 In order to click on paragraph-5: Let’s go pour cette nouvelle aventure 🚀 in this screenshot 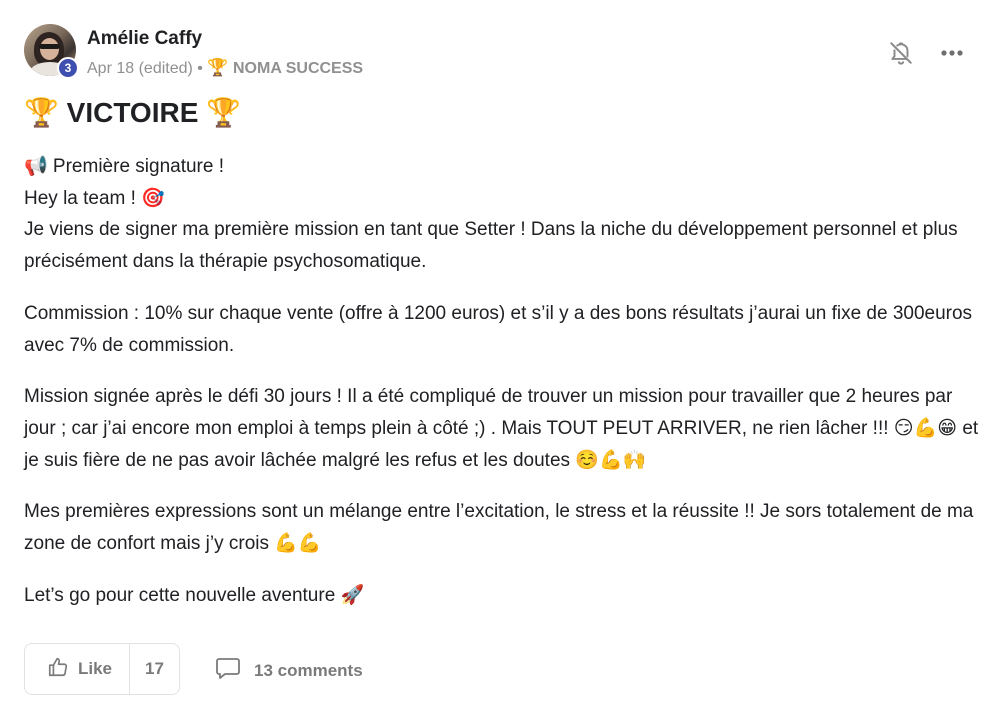, I will do `click(194, 595)`.